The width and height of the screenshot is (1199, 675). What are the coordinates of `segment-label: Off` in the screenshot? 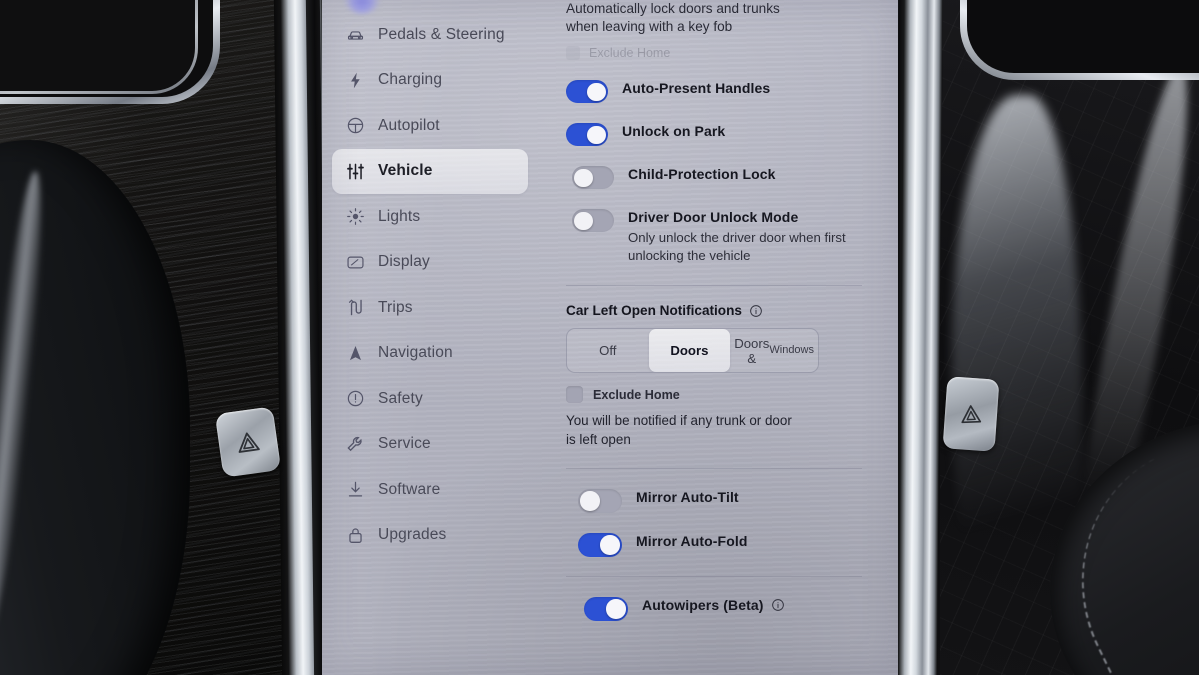 It's located at (608, 351).